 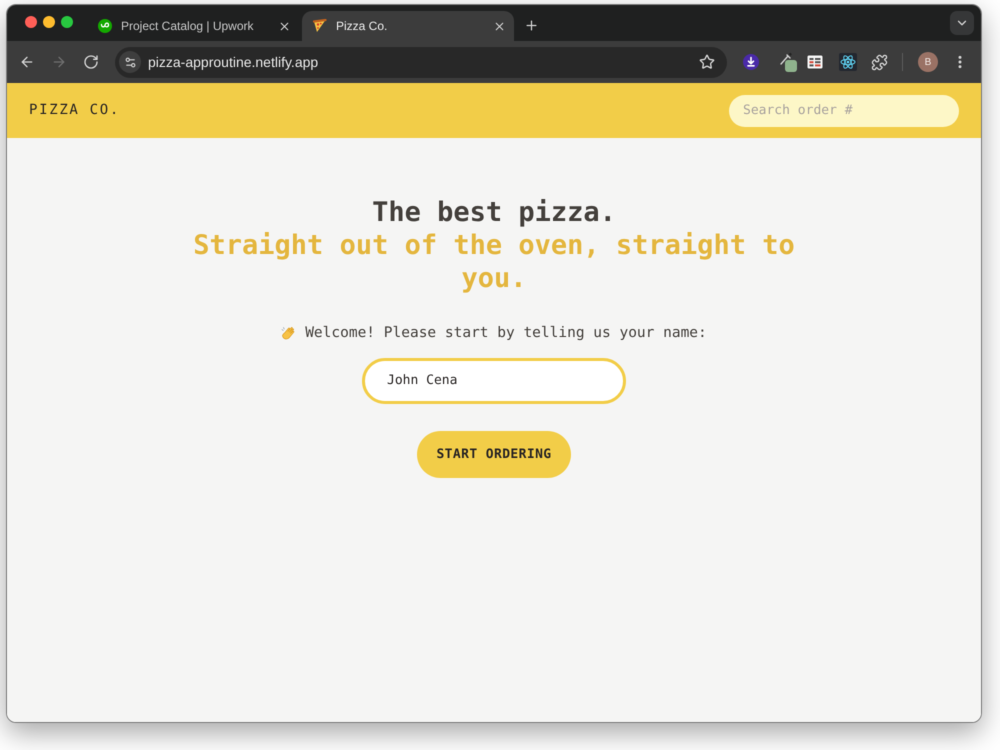 What do you see at coordinates (815, 62) in the screenshot?
I see `table-icon` at bounding box center [815, 62].